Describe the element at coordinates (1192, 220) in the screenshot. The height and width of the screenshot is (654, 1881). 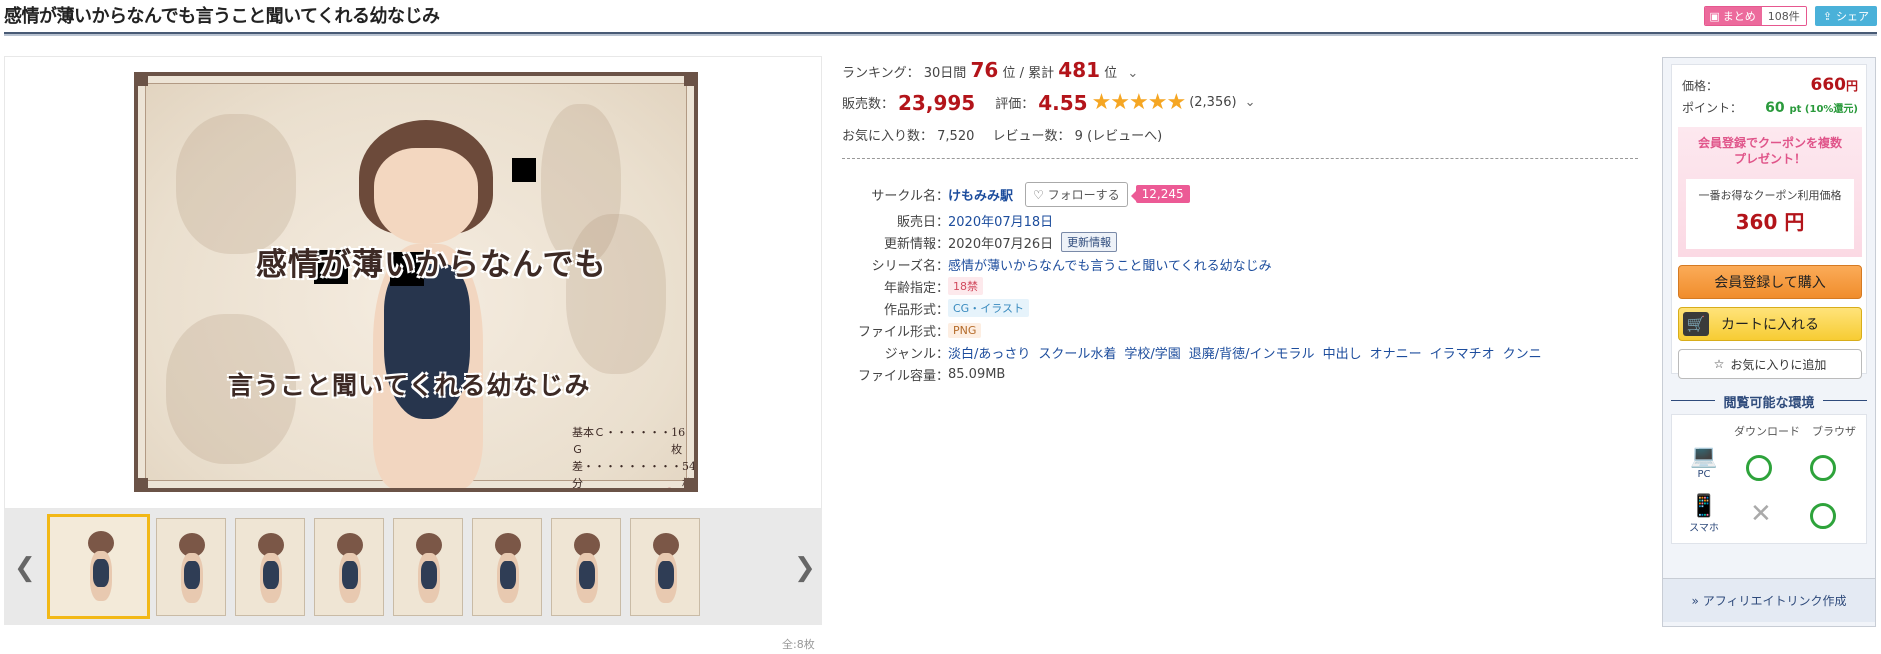
I see `spec-row-release: 販売日： 2020年07月18日` at that location.